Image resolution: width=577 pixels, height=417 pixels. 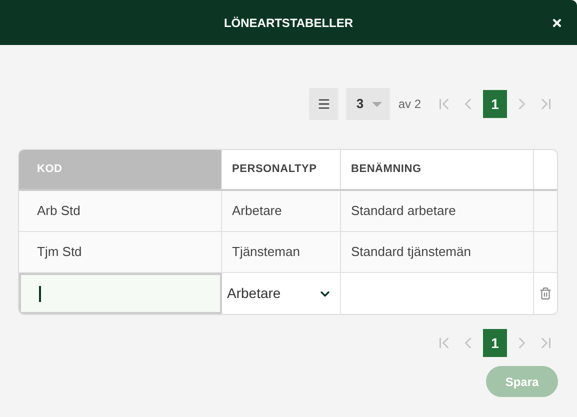 I want to click on code-input-field, so click(x=120, y=293).